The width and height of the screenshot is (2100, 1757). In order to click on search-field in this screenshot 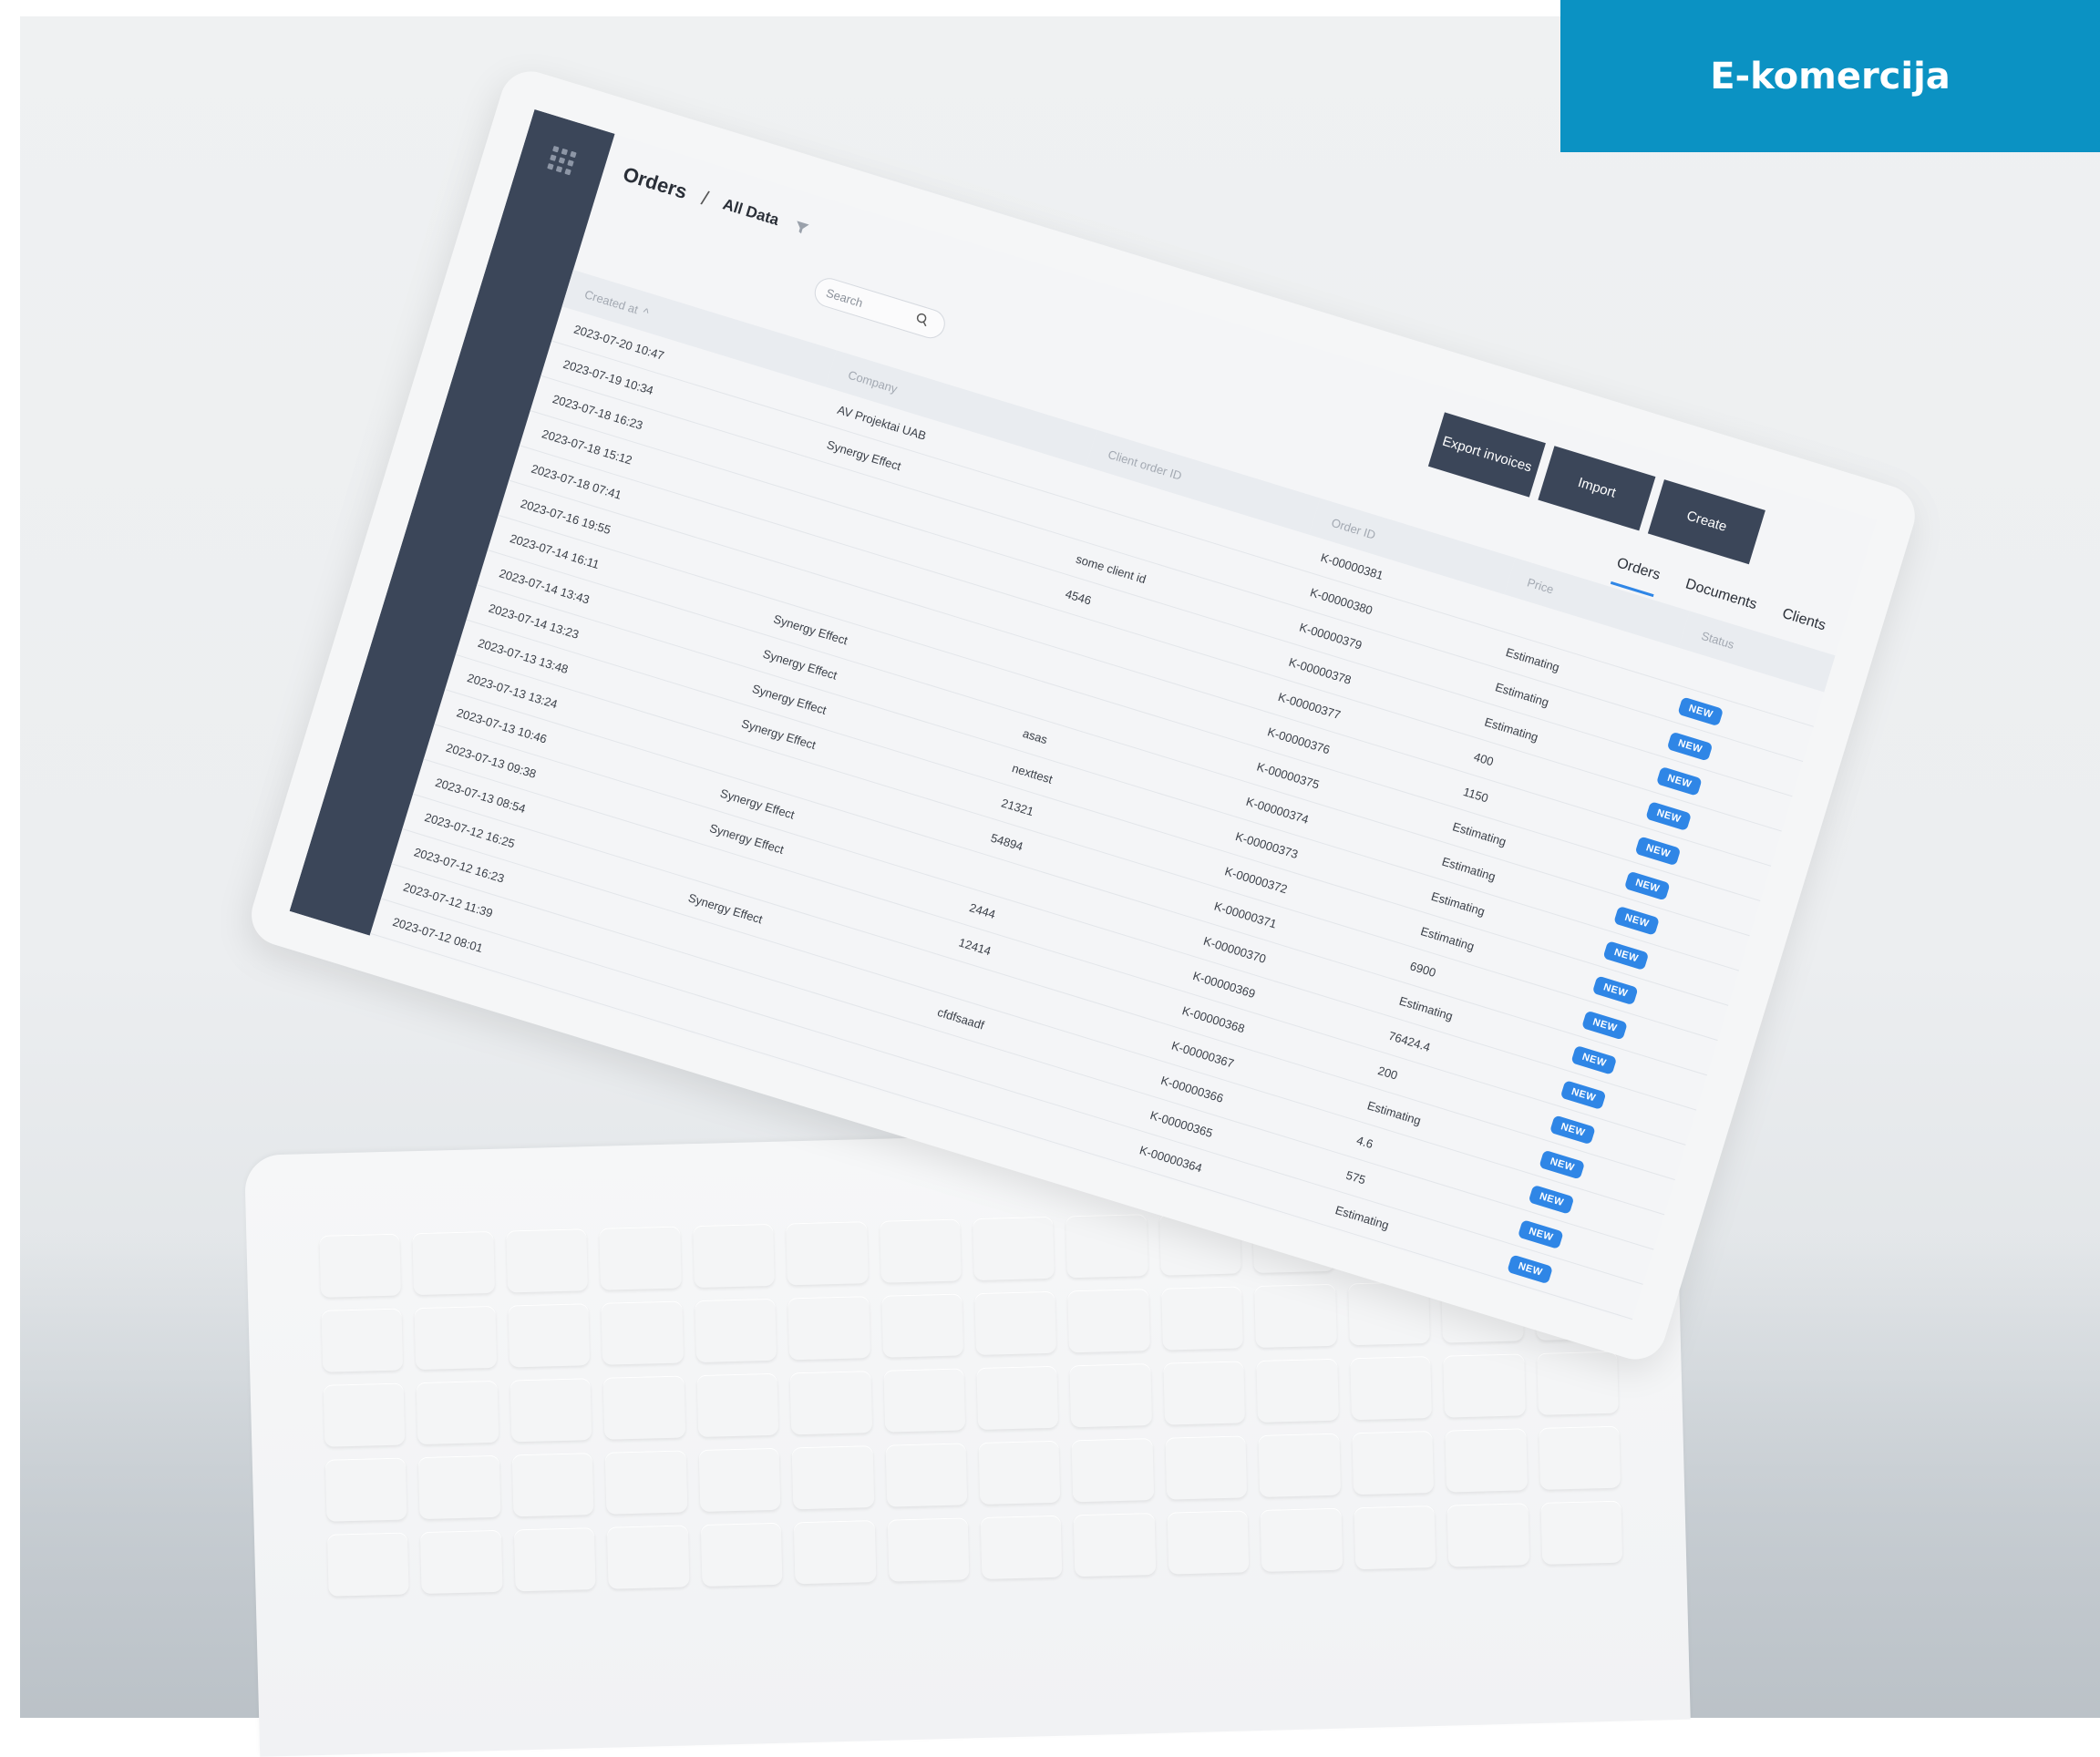, I will do `click(880, 308)`.